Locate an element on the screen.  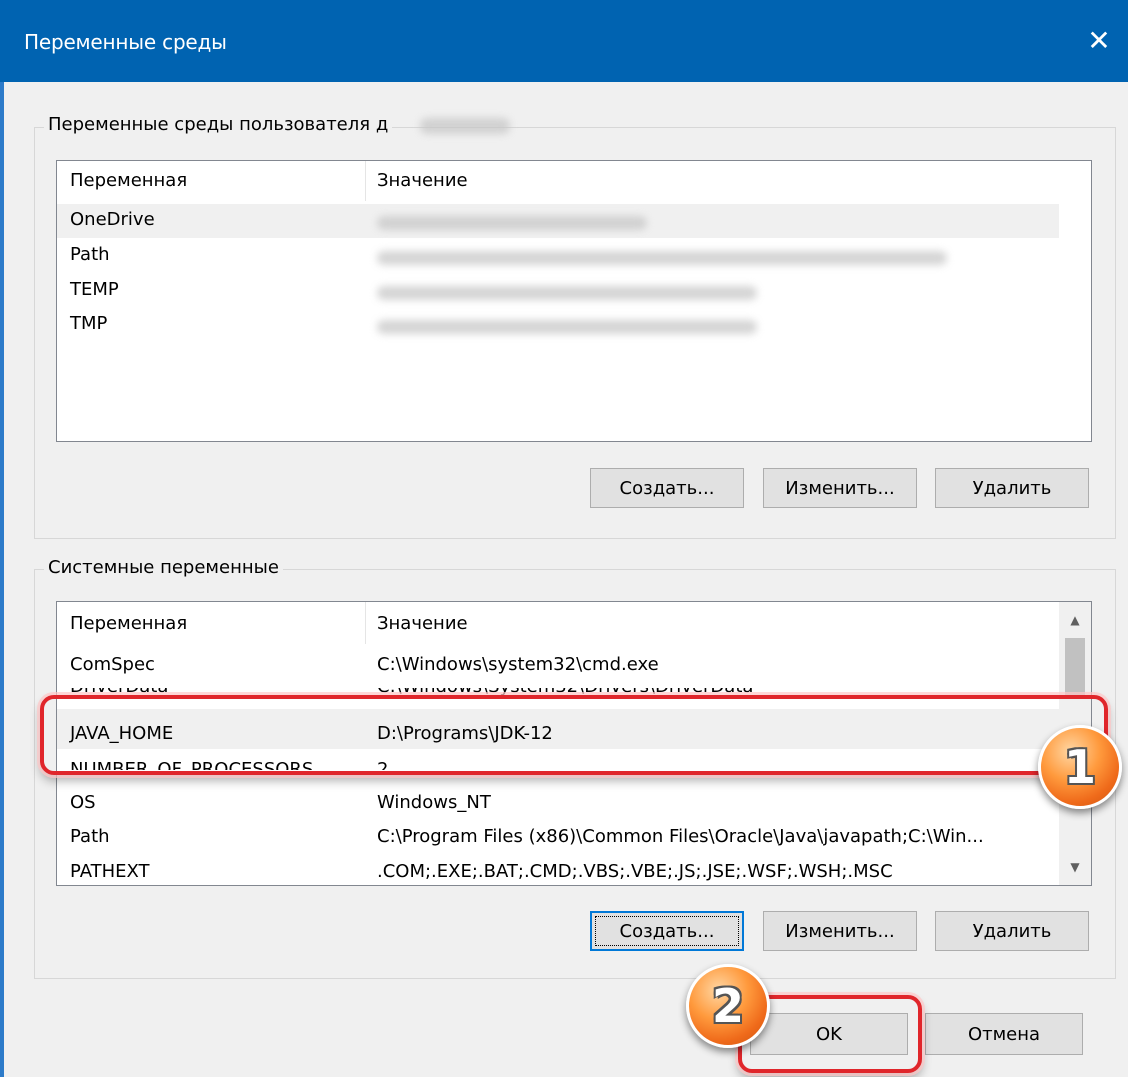
system-vars-label: Системные переменные is located at coordinates (163, 567).